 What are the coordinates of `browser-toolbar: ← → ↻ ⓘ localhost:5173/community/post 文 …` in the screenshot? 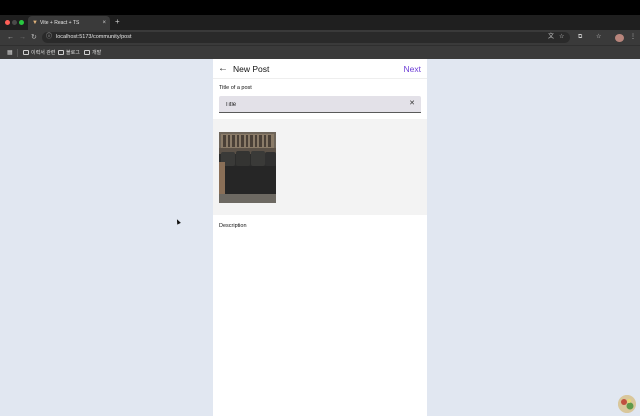 It's located at (320, 37).